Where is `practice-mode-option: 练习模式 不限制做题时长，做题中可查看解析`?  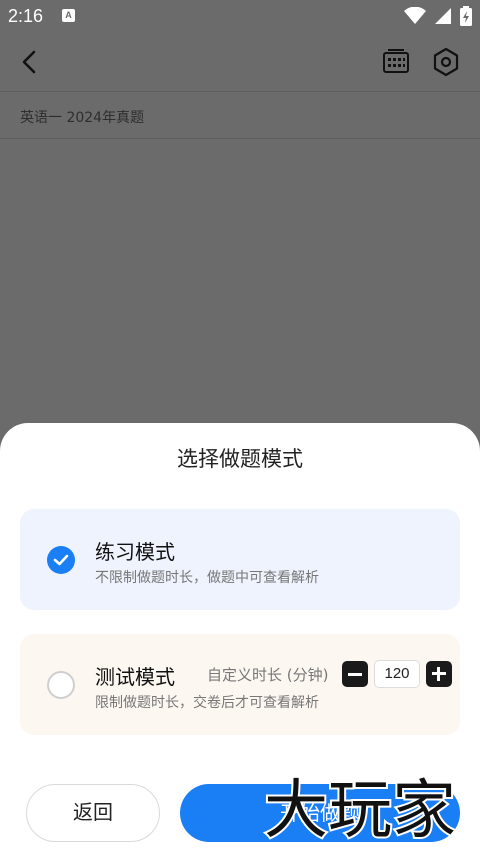 practice-mode-option: 练习模式 不限制做题时长，做题中可查看解析 is located at coordinates (240, 559).